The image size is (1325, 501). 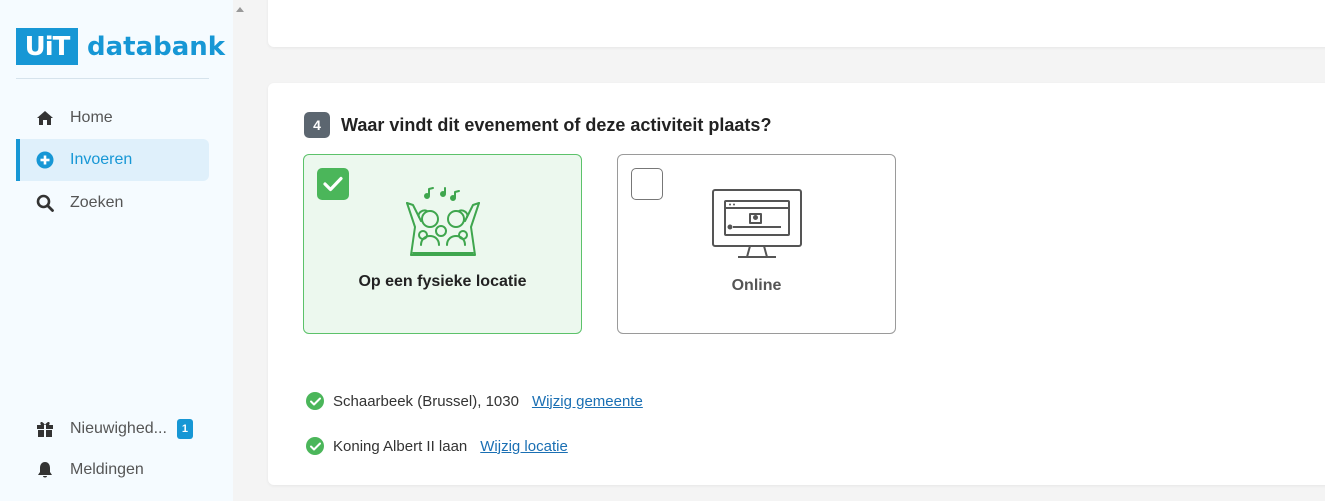 I want to click on option-online: Online, so click(x=756, y=244).